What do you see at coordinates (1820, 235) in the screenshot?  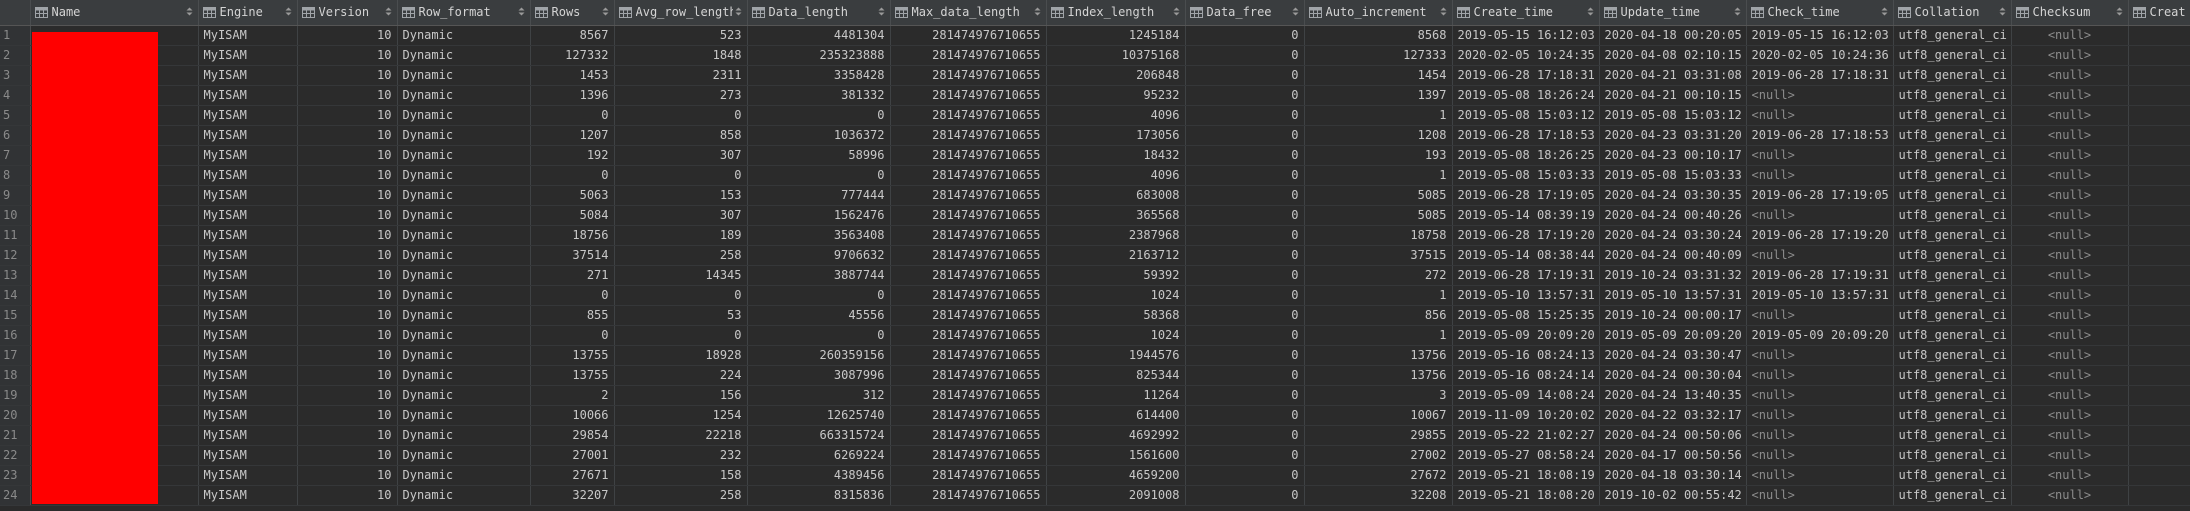 I see `cell-check-time: 2019-06-28 17:19:20` at bounding box center [1820, 235].